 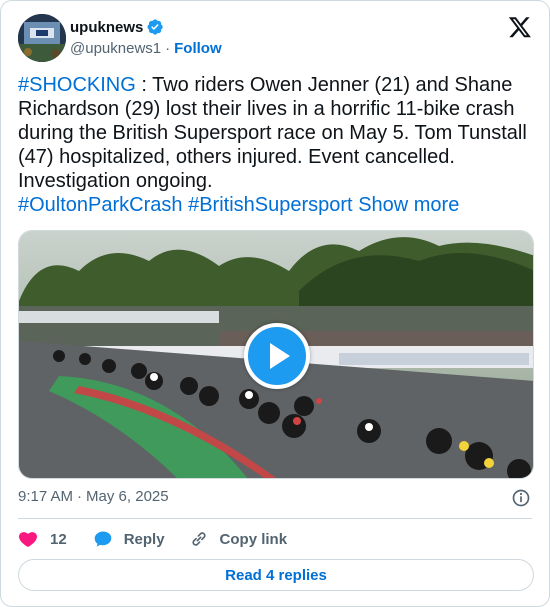 What do you see at coordinates (28, 539) in the screenshot?
I see `heart-icon` at bounding box center [28, 539].